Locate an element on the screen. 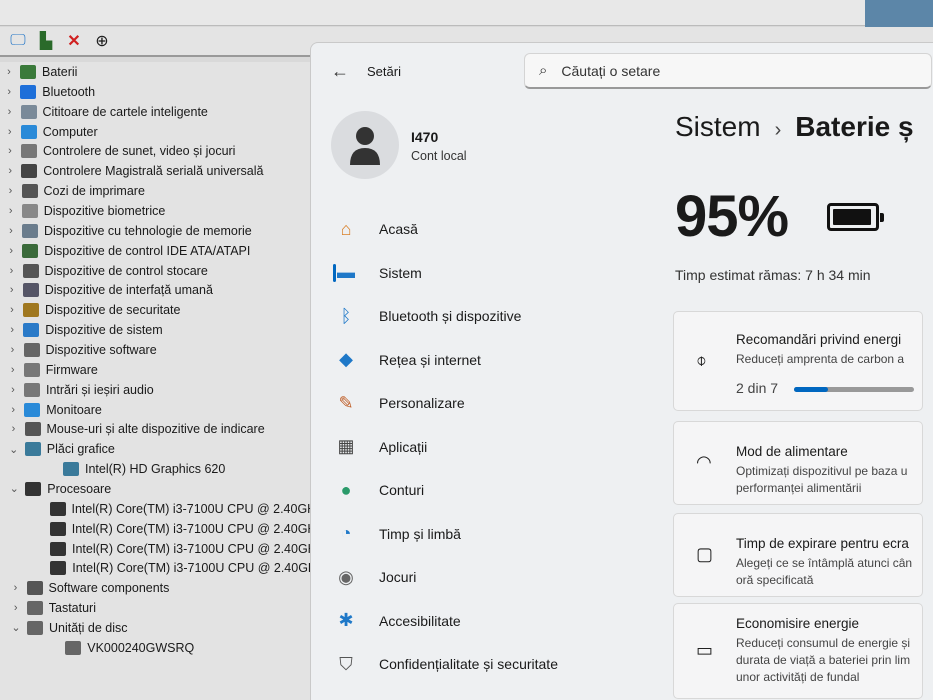  tree-item: › Baterii is located at coordinates (157, 72).